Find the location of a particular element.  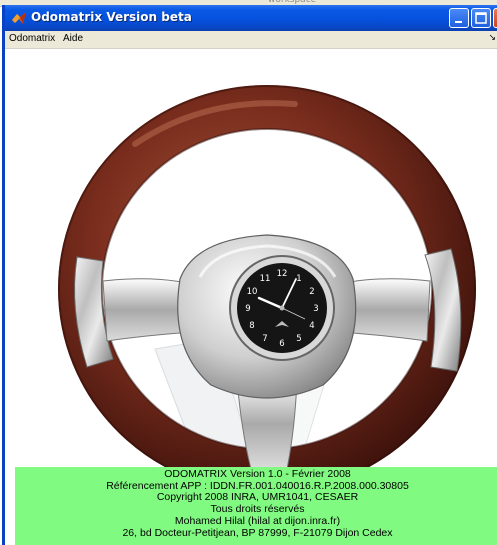

close-button is located at coordinates (495, 18).